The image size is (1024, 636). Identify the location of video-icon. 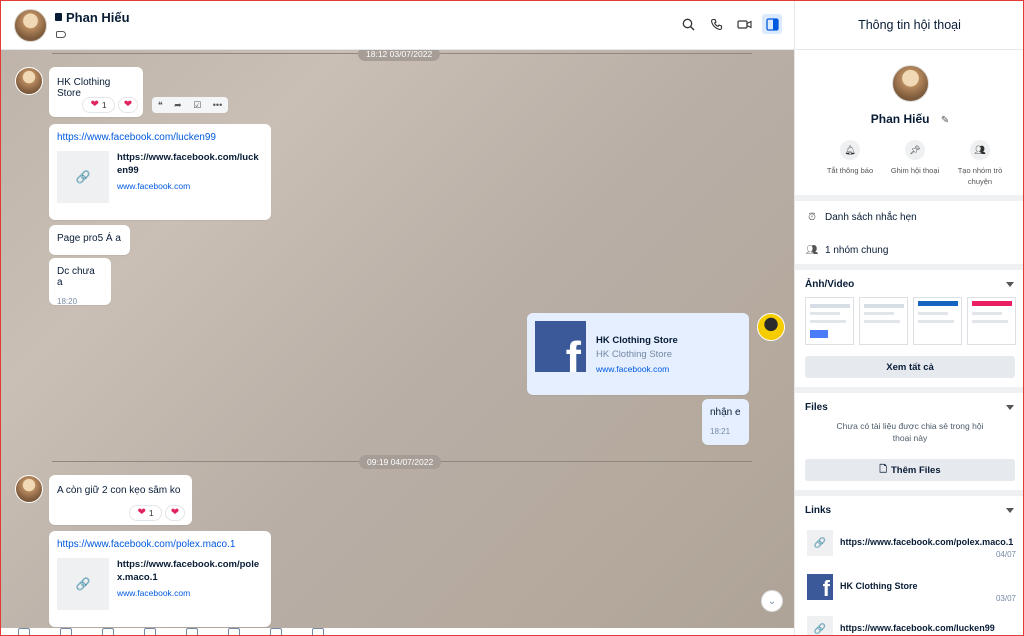
(744, 24).